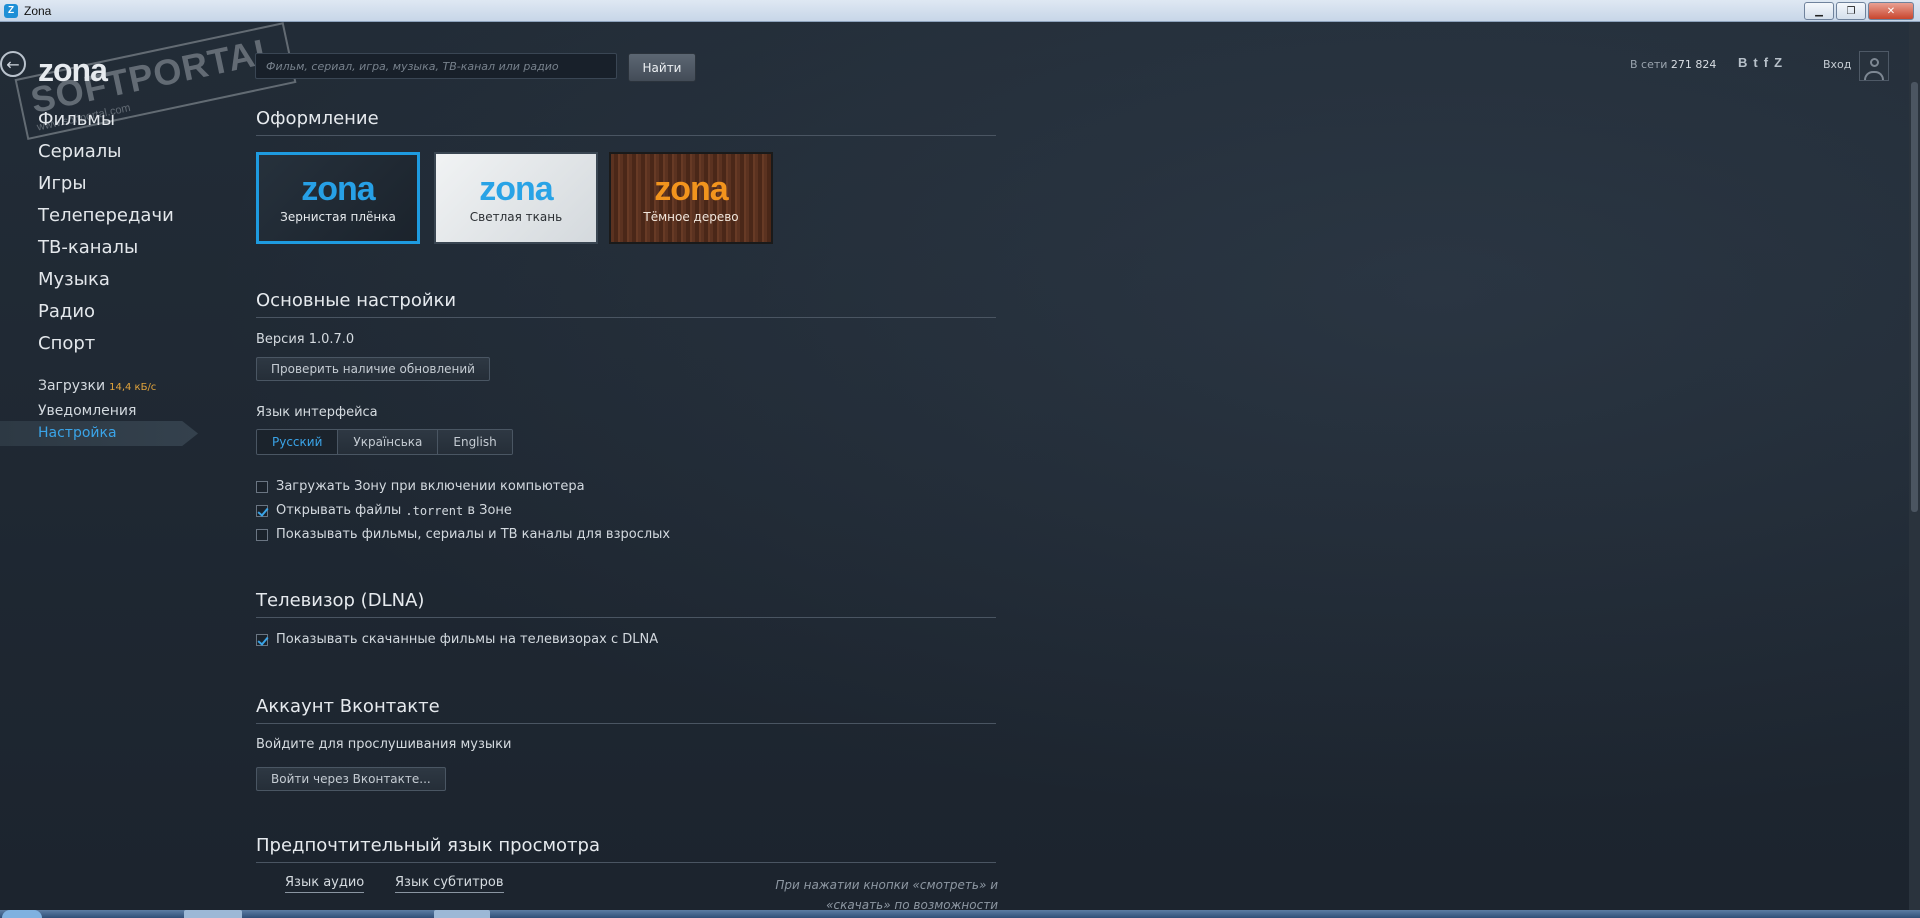 Image resolution: width=1920 pixels, height=918 pixels. I want to click on avatar-body, so click(1874, 75).